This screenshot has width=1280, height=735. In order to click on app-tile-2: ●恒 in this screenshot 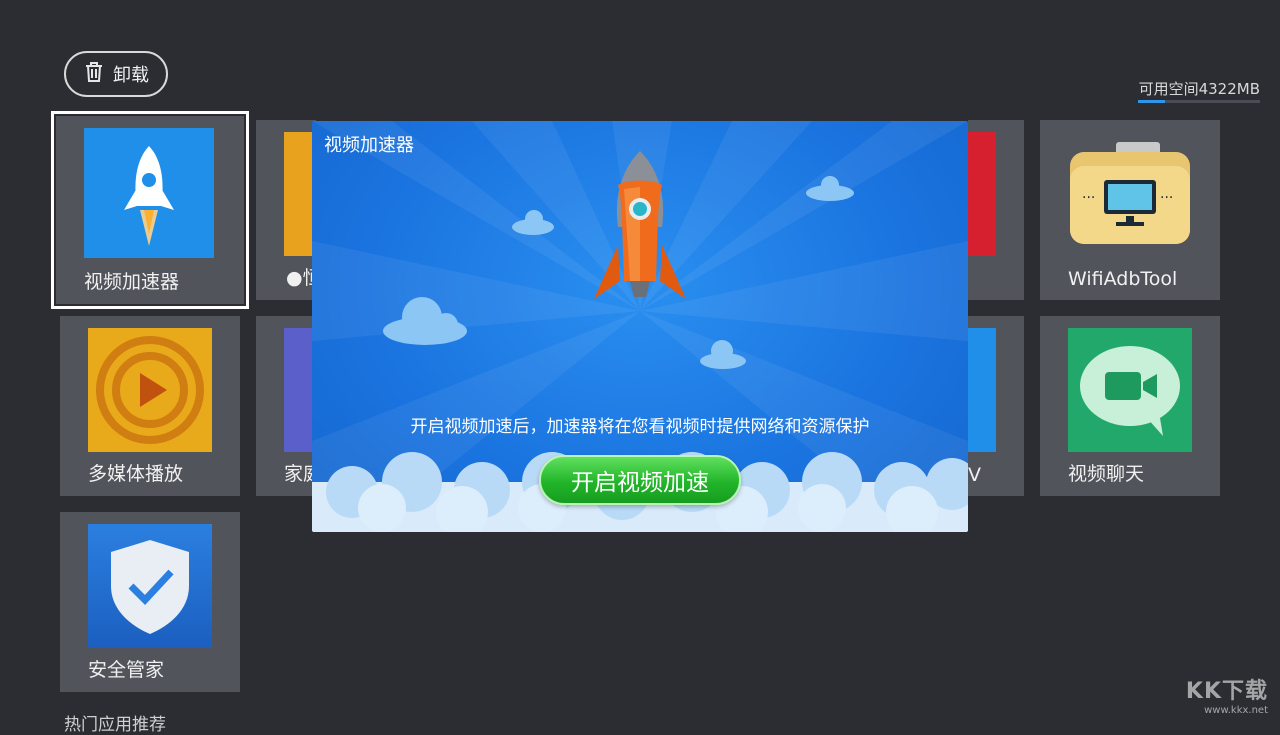, I will do `click(289, 210)`.